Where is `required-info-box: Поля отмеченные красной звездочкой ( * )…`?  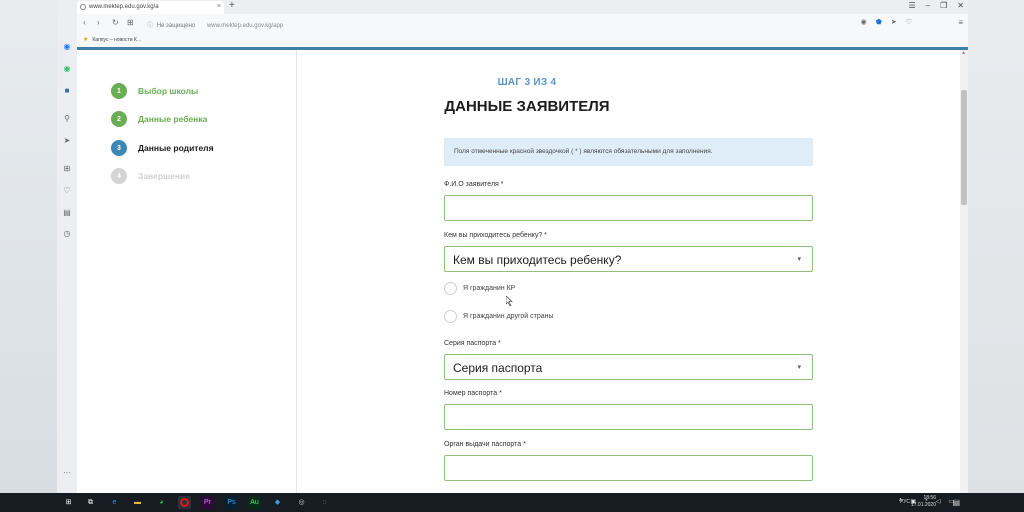
required-info-box: Поля отмеченные красной звездочкой ( * )… is located at coordinates (628, 152).